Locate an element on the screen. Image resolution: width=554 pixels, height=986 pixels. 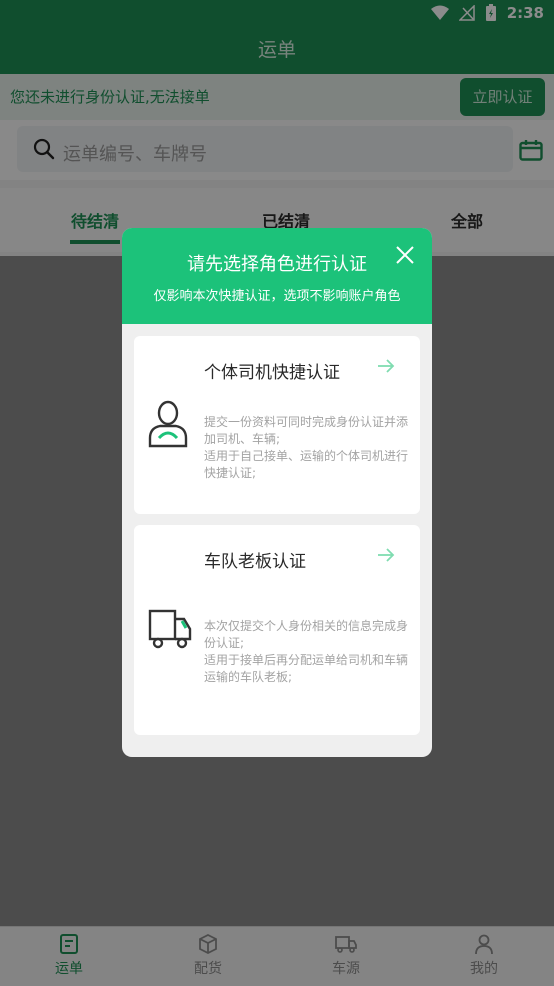
close-icon is located at coordinates (405, 255).